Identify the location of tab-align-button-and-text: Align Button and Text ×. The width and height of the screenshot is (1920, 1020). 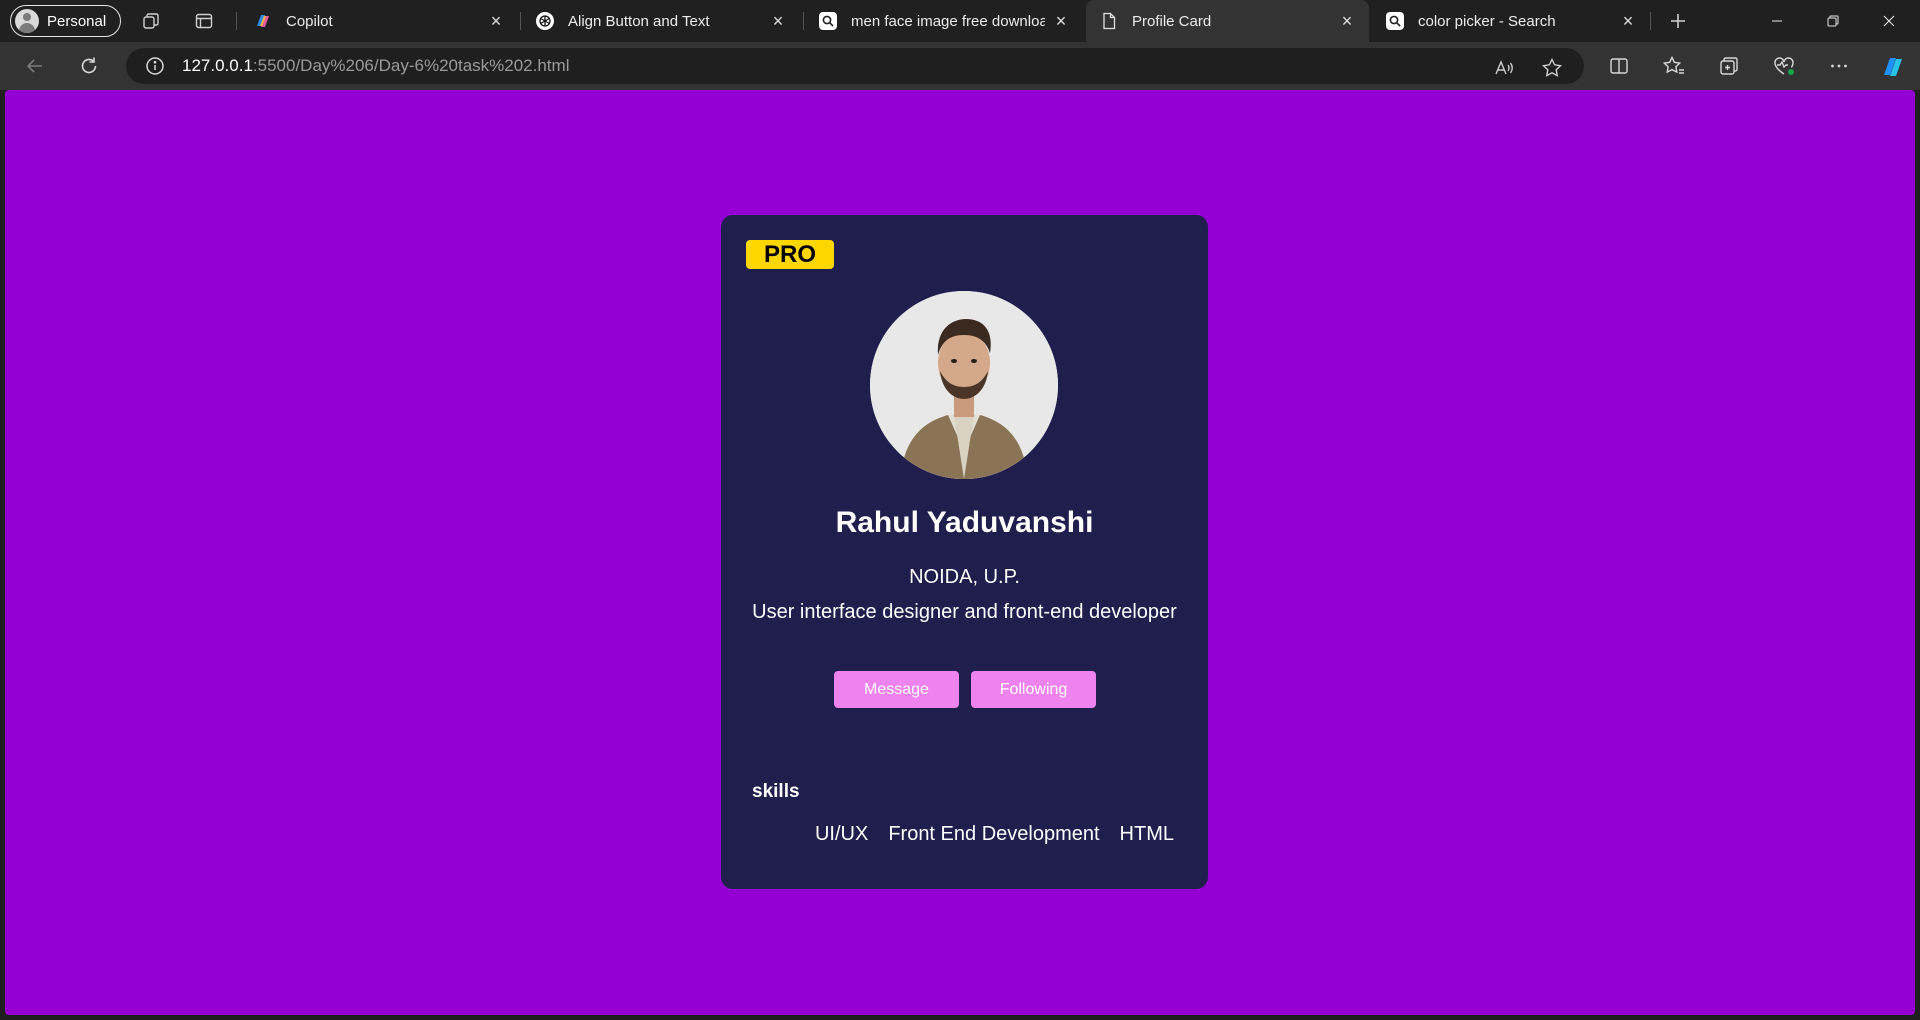
(661, 21).